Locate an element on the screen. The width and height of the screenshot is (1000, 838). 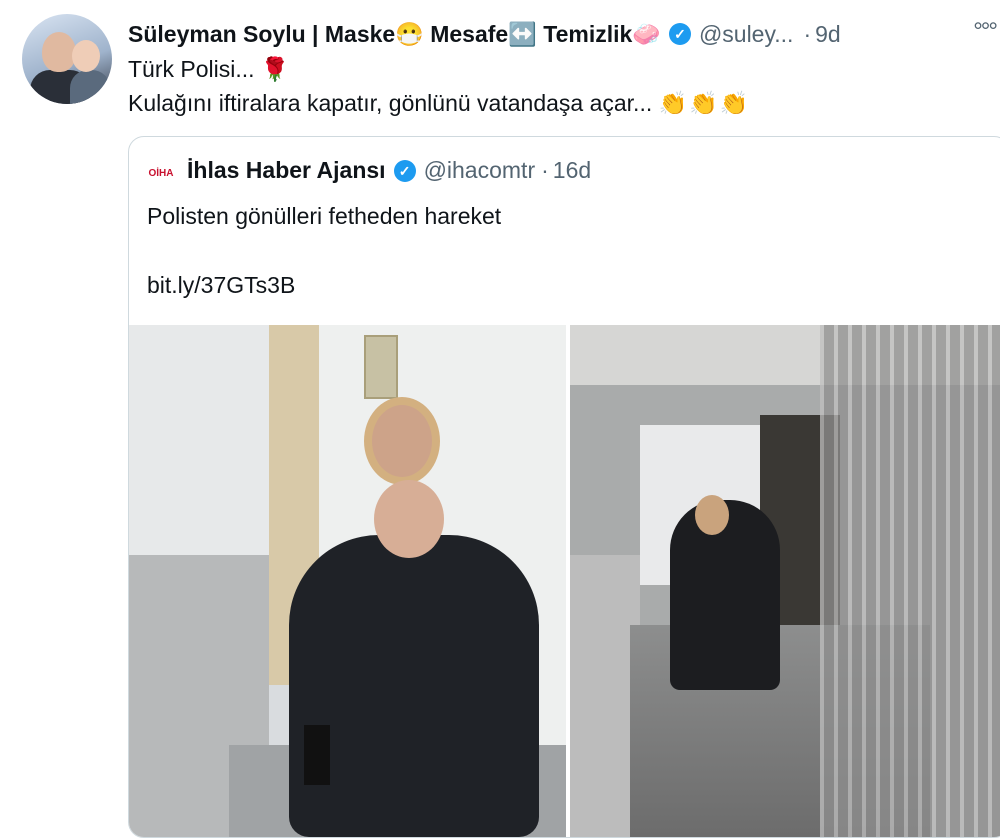
photo-officer-leg is located at coordinates (317, 755).